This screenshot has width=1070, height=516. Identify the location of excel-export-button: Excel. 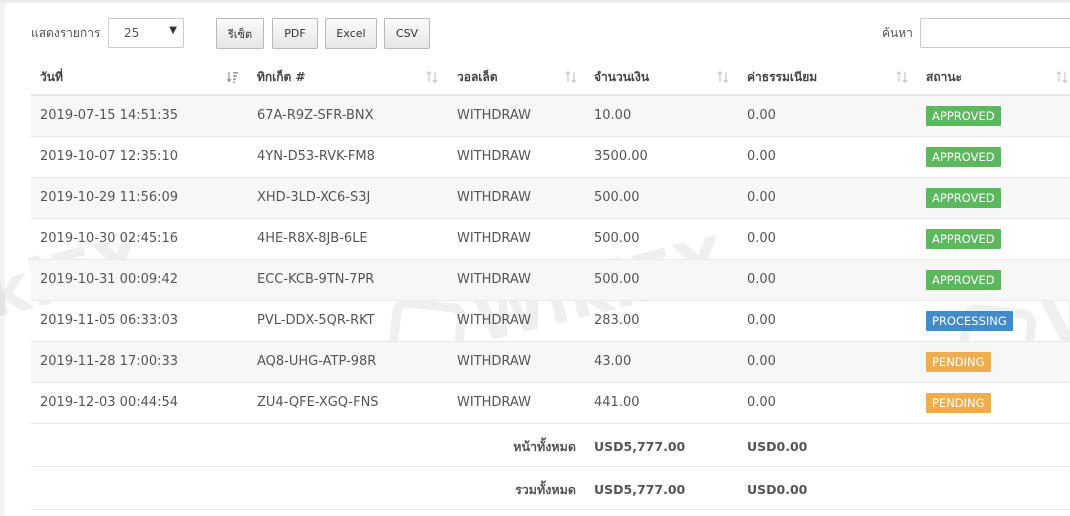
(351, 33).